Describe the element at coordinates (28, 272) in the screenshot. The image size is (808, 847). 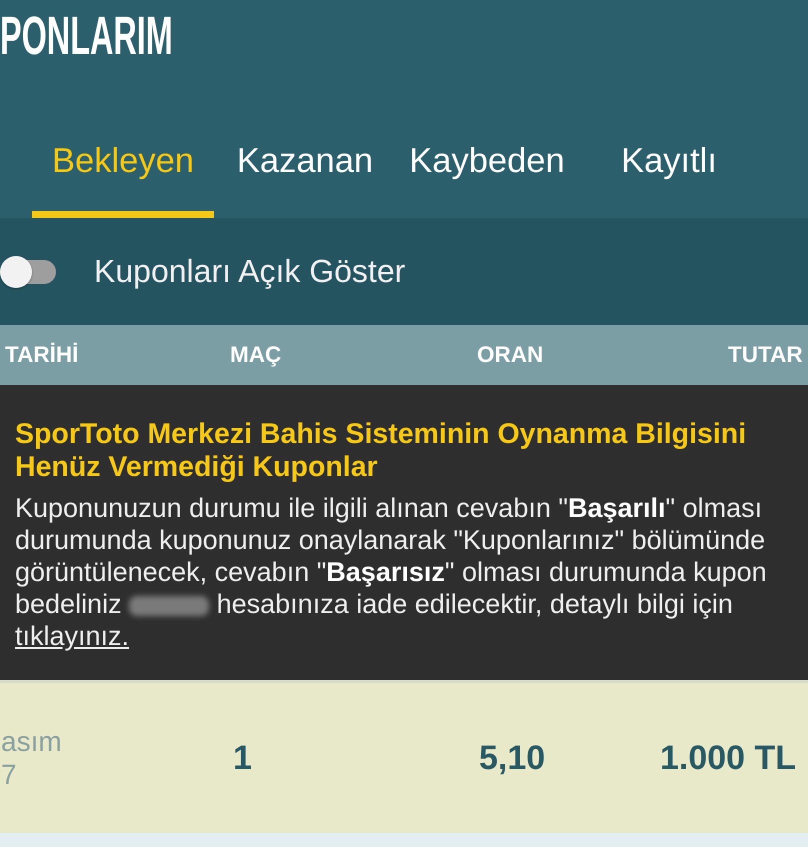
I see `toggle-switch` at that location.